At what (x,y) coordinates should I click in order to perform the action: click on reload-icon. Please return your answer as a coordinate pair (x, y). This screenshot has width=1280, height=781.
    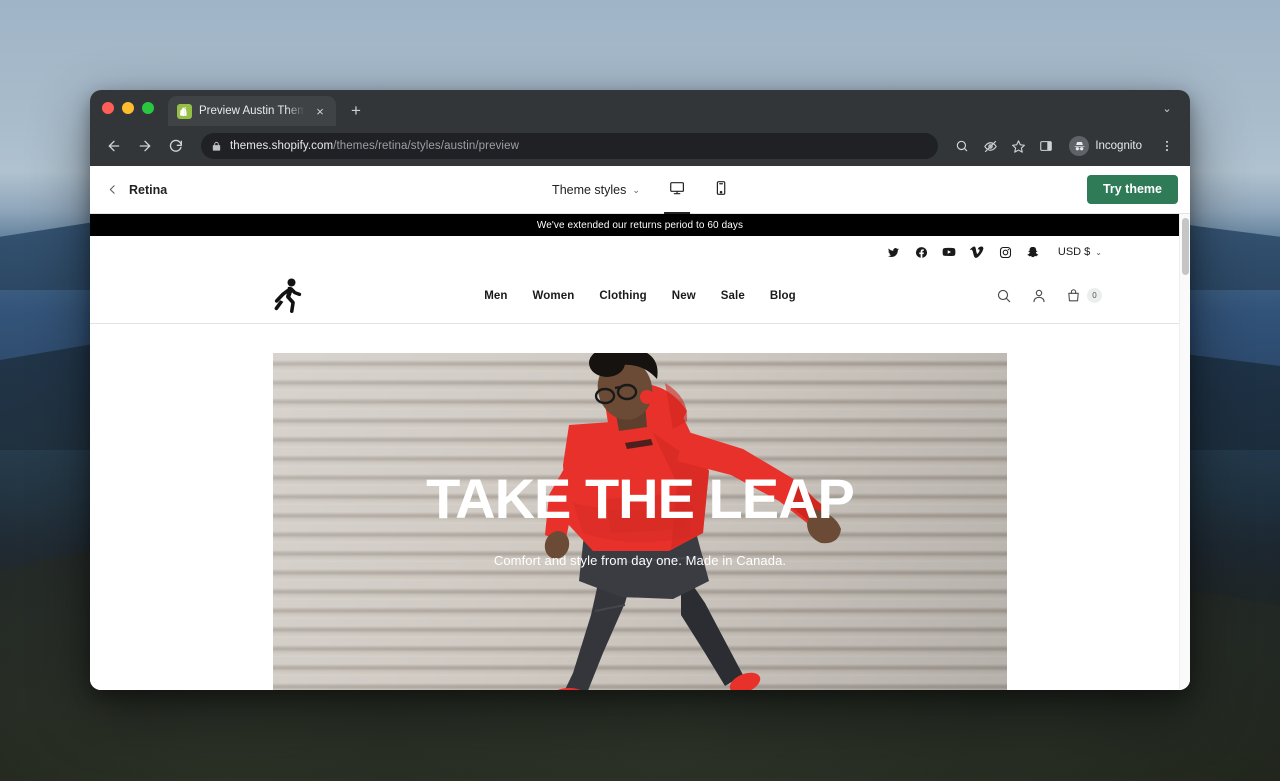
    Looking at the image, I should click on (176, 146).